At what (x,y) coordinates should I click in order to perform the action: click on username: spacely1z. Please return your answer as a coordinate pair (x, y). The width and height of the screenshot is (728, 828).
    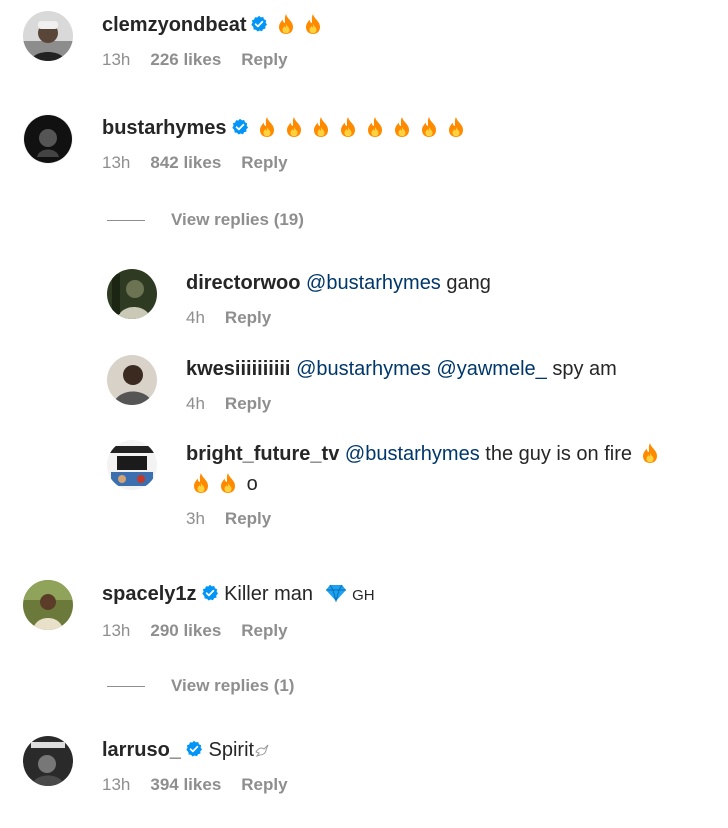
    Looking at the image, I should click on (149, 594).